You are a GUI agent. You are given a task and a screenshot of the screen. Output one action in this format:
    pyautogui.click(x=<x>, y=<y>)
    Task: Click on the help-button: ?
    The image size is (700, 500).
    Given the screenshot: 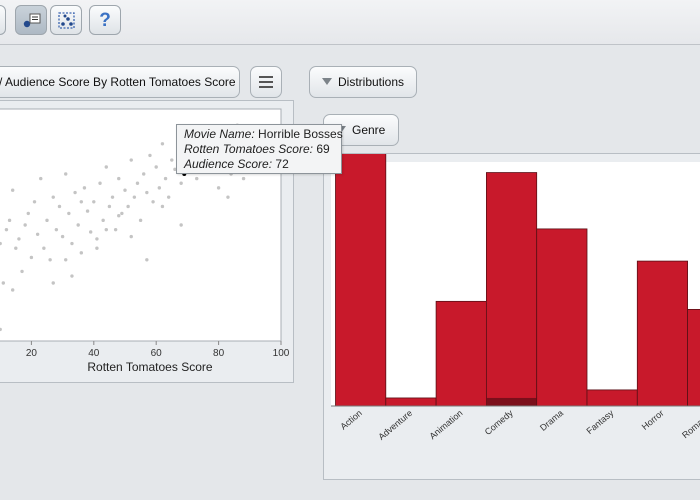 What is the action you would take?
    pyautogui.click(x=105, y=20)
    